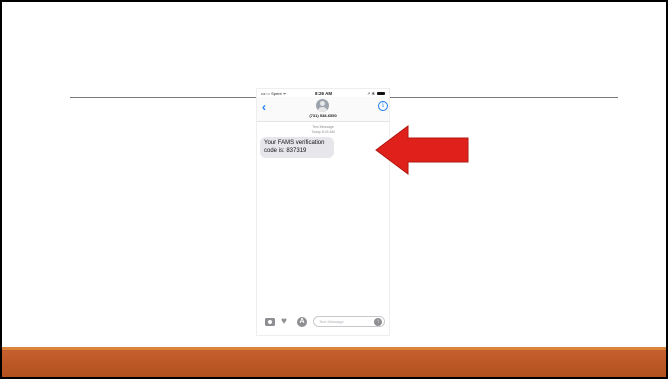 This screenshot has width=668, height=379. Describe the element at coordinates (381, 93) in the screenshot. I see `battery-icon` at that location.